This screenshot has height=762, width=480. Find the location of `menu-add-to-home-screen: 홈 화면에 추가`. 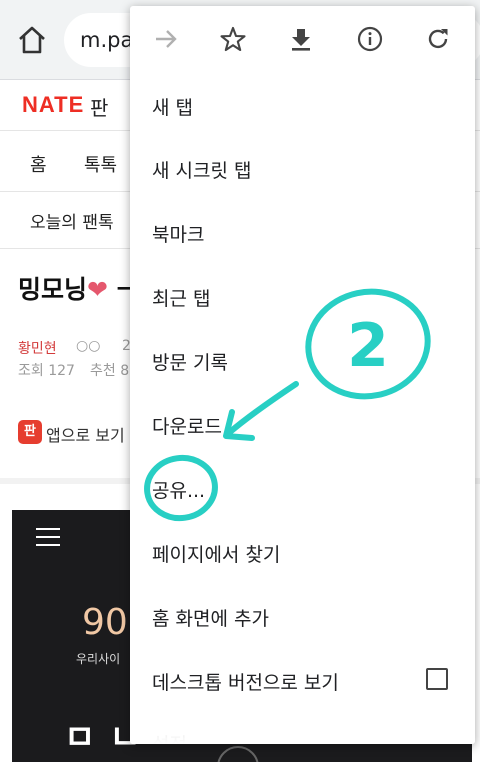

menu-add-to-home-screen: 홈 화면에 추가 is located at coordinates (210, 617).